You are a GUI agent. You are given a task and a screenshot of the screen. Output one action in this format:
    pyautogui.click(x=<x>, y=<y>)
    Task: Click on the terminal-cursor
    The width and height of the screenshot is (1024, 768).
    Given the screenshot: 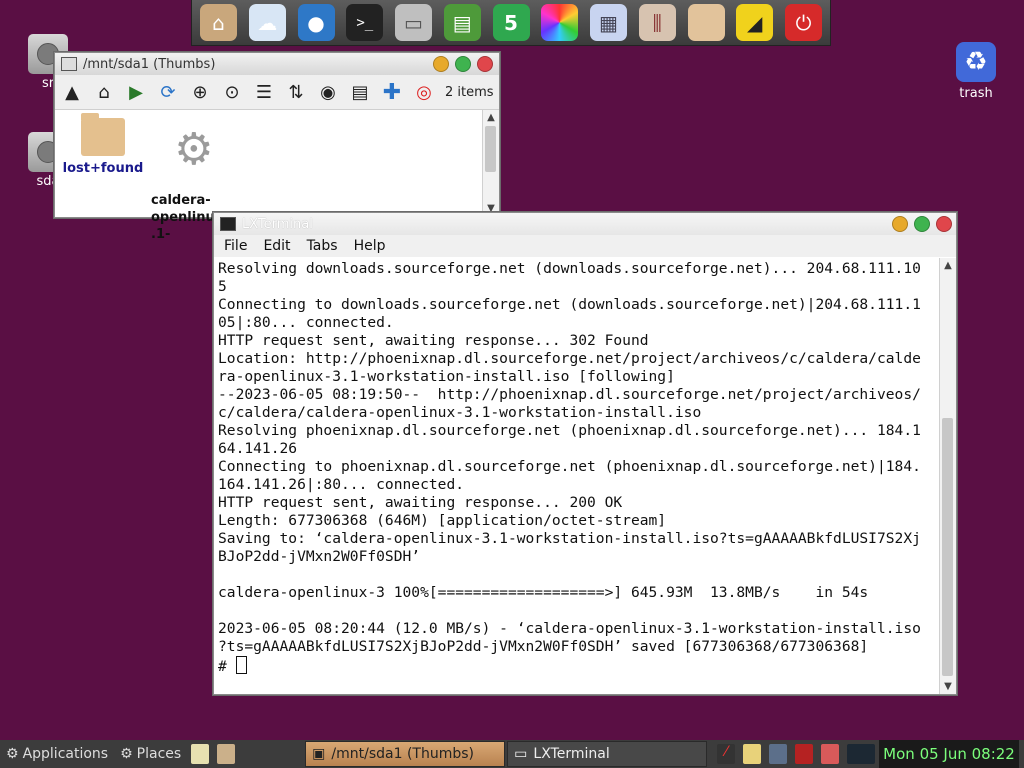 What is the action you would take?
    pyautogui.click(x=241, y=665)
    